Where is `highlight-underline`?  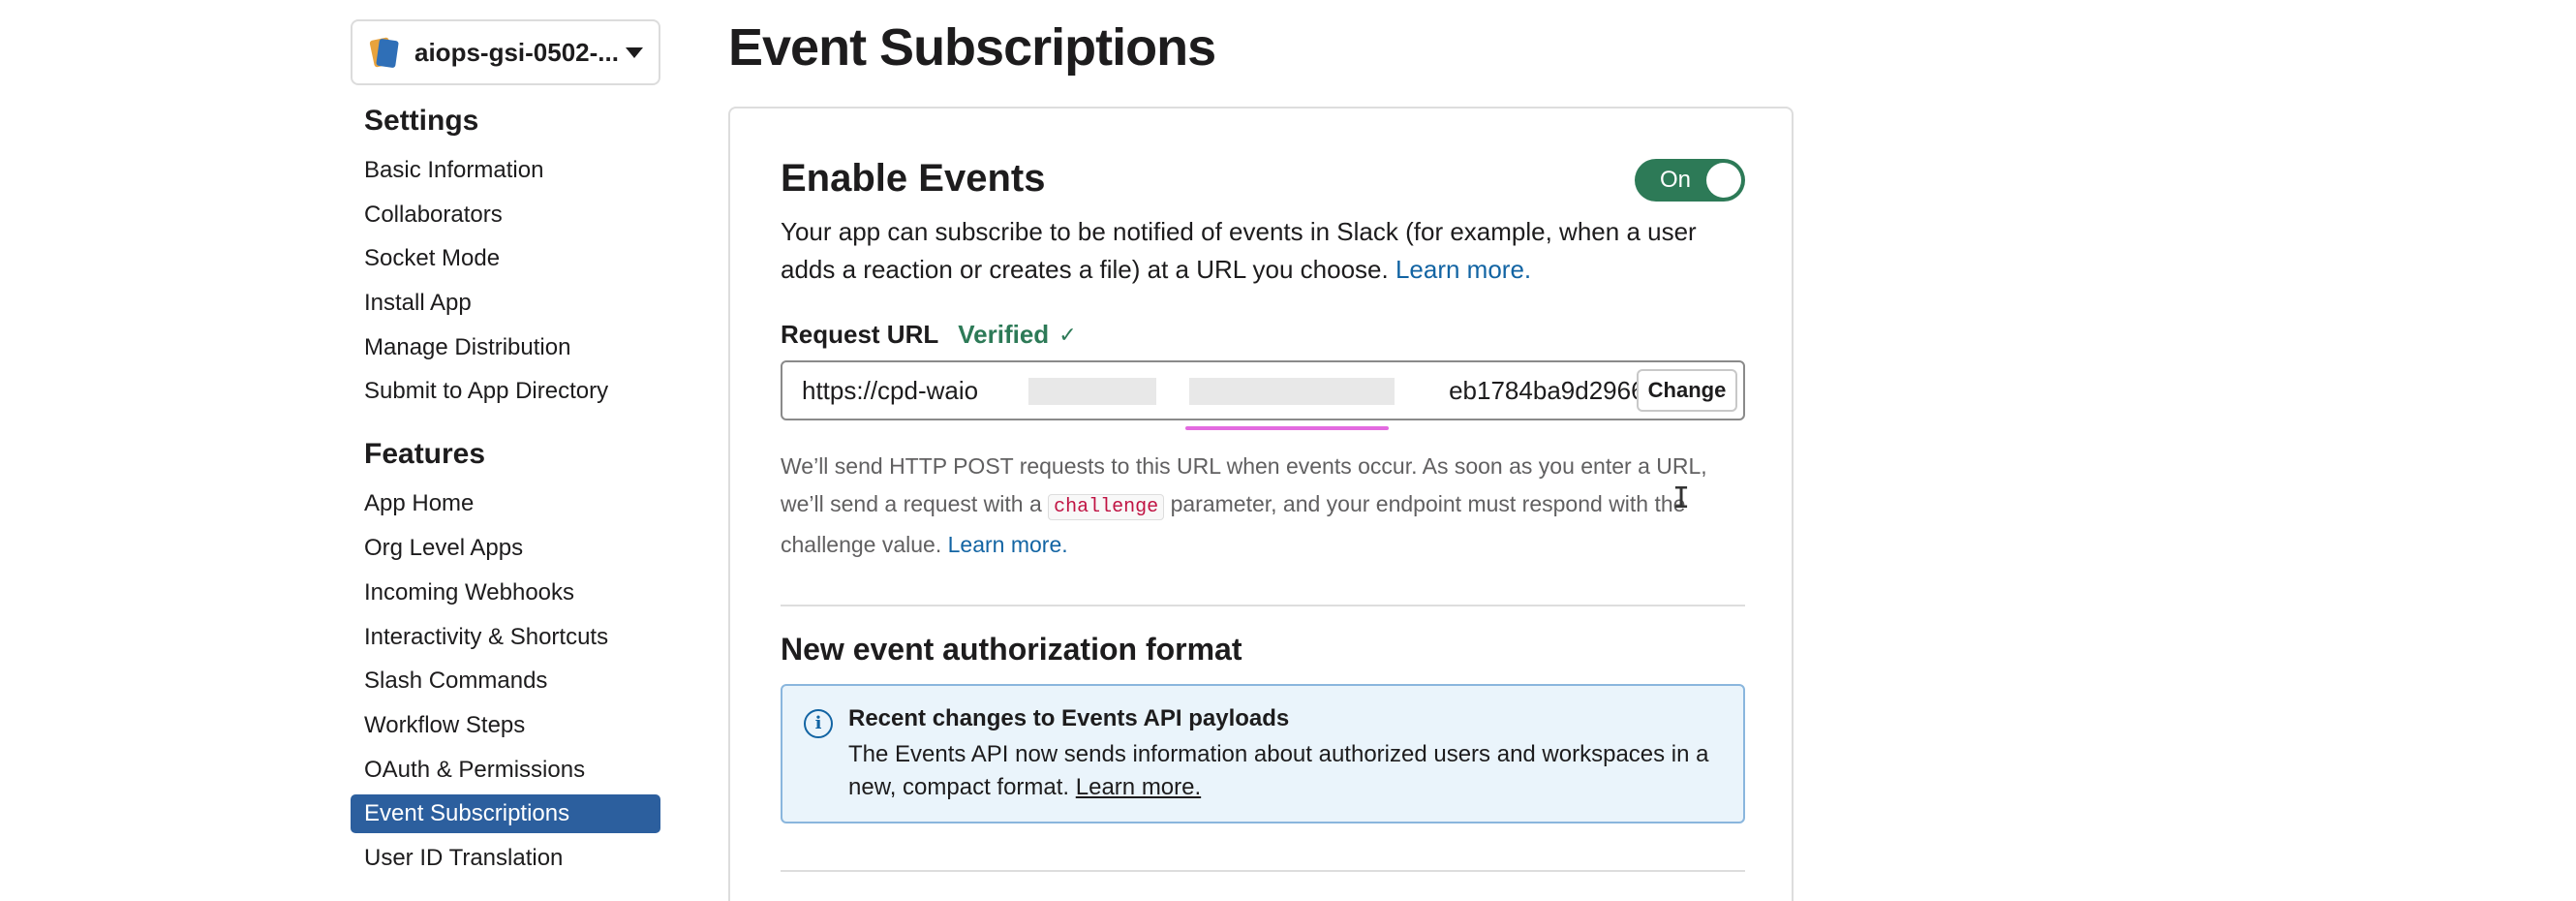
highlight-underline is located at coordinates (1287, 428).